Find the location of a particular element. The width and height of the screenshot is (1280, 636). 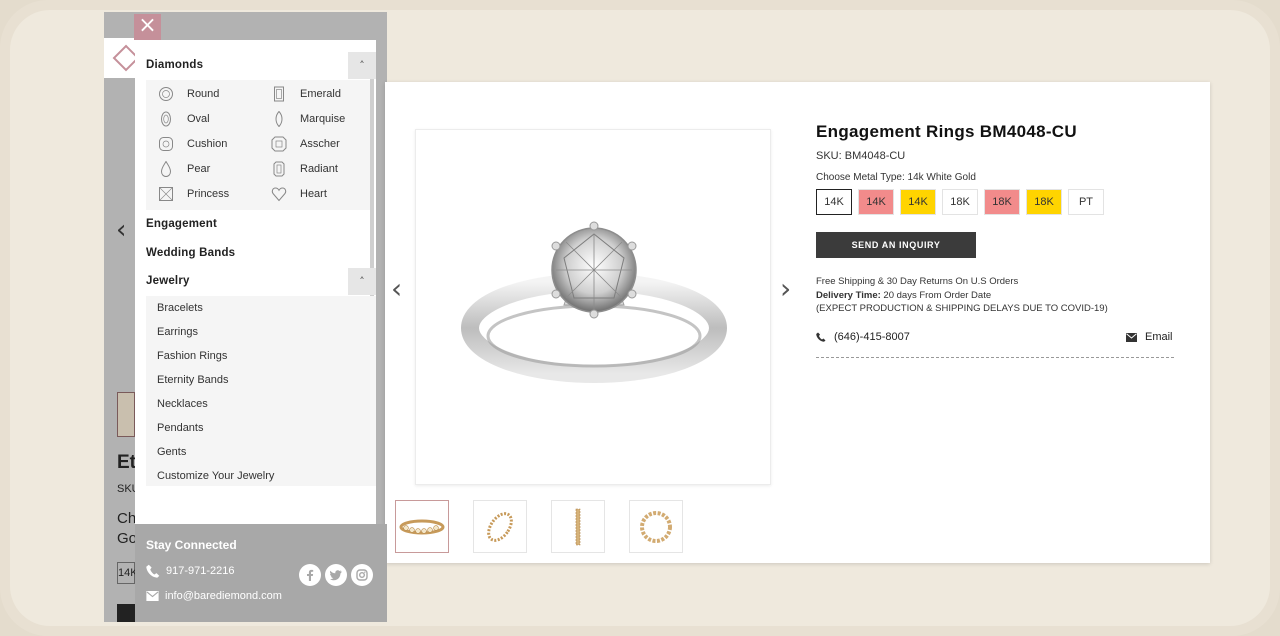

product-sku: SKU: BM4048-CU is located at coordinates (861, 156).